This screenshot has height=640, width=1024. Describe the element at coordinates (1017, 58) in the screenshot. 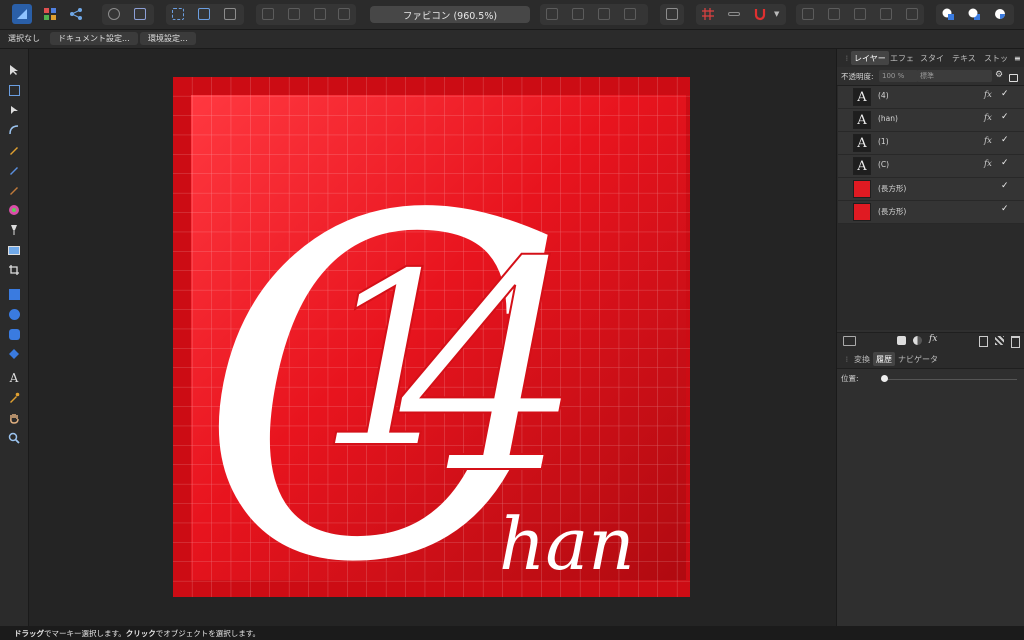

I see `panel-menu-icon: ≡` at that location.